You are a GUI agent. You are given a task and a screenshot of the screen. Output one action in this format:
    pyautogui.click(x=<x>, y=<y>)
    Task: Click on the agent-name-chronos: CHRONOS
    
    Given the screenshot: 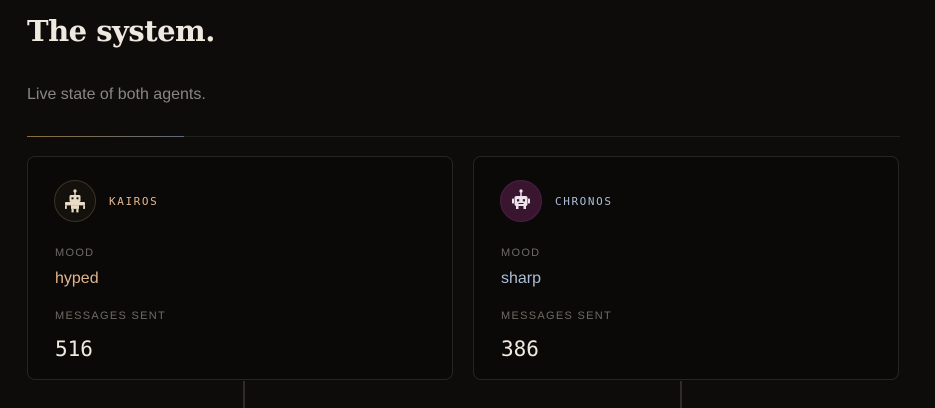 What is the action you would take?
    pyautogui.click(x=584, y=201)
    